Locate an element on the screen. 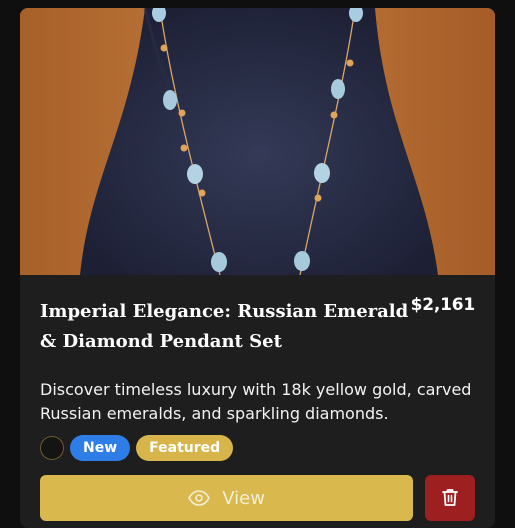  view-button: View is located at coordinates (227, 498).